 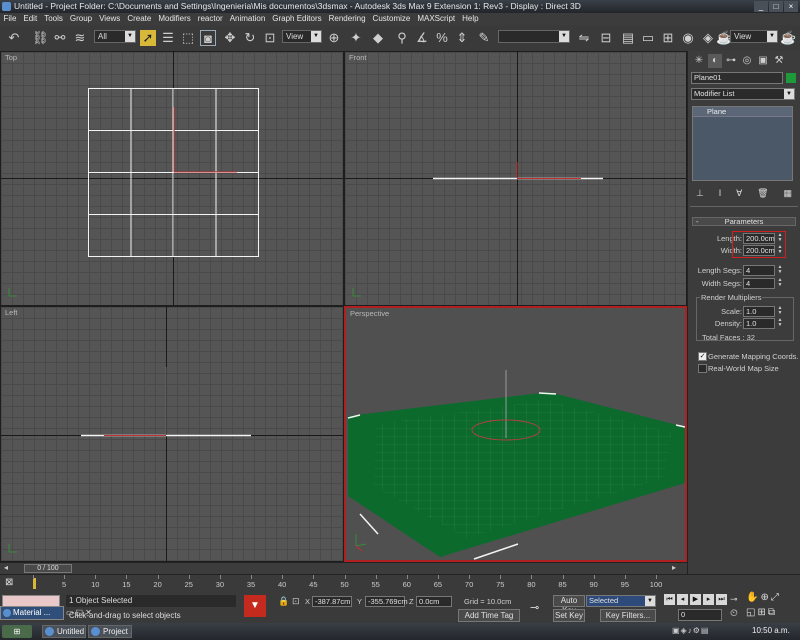 I want to click on make-unique-icon: ∀, so click(x=739, y=194).